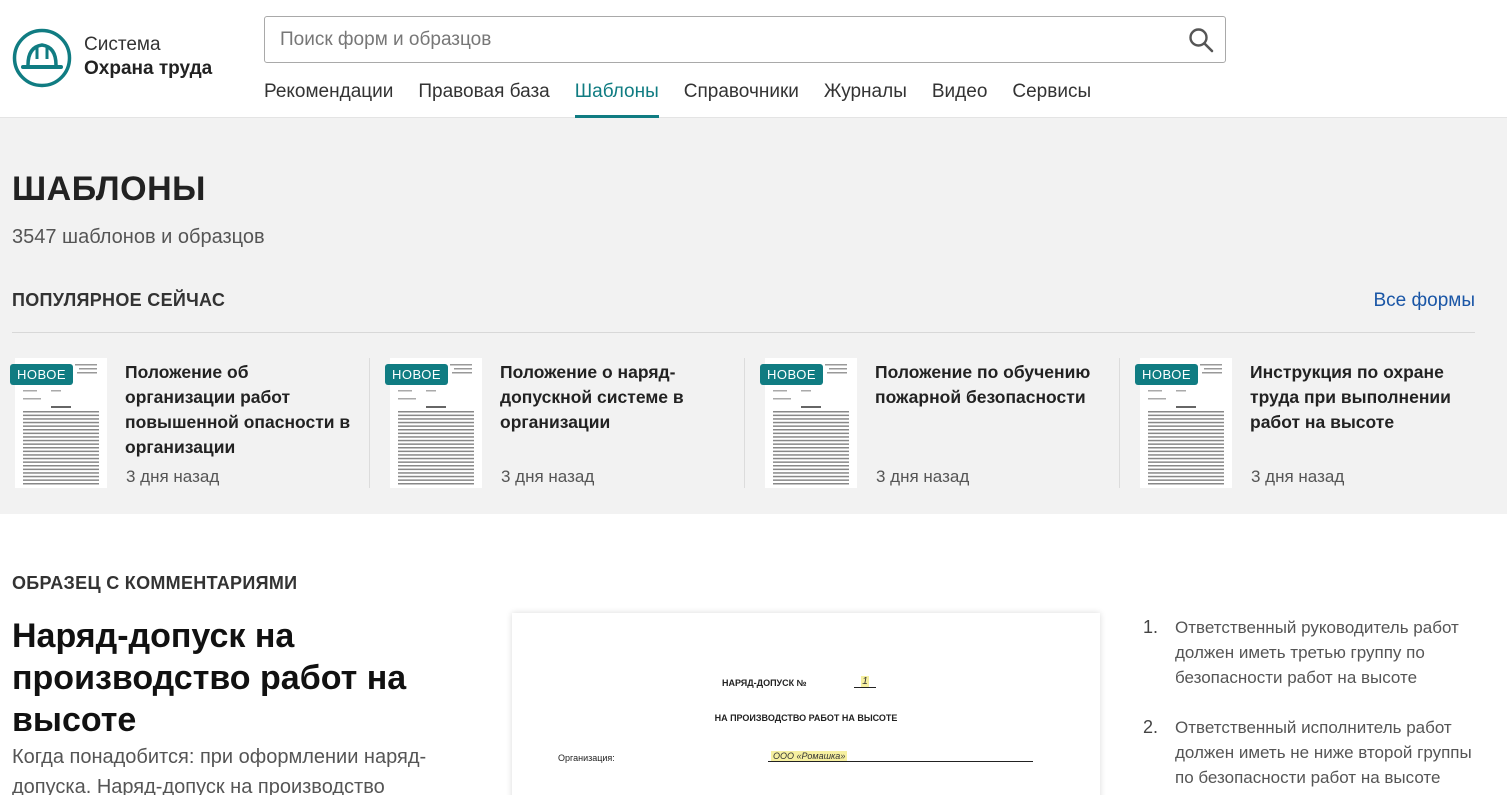 The height and width of the screenshot is (795, 1507). I want to click on all-forms-link: Все формы, so click(1424, 301).